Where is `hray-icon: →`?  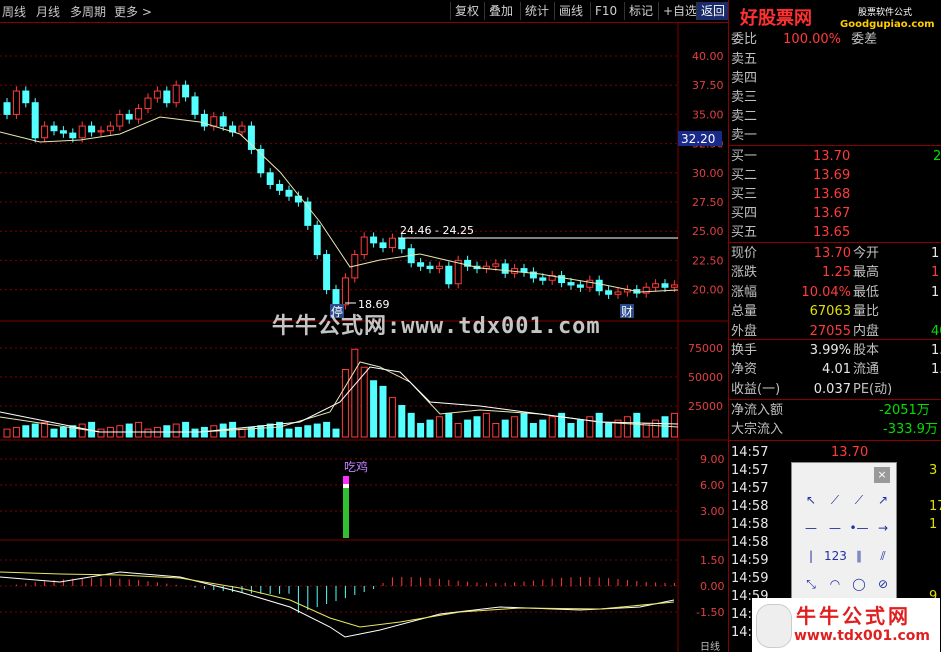 hray-icon: → is located at coordinates (883, 528).